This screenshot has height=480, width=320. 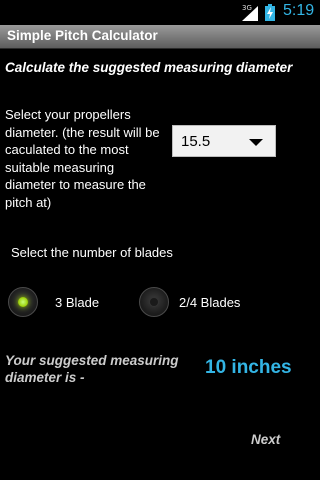 I want to click on radio-3-blade-label: 3 Blade, so click(x=77, y=302).